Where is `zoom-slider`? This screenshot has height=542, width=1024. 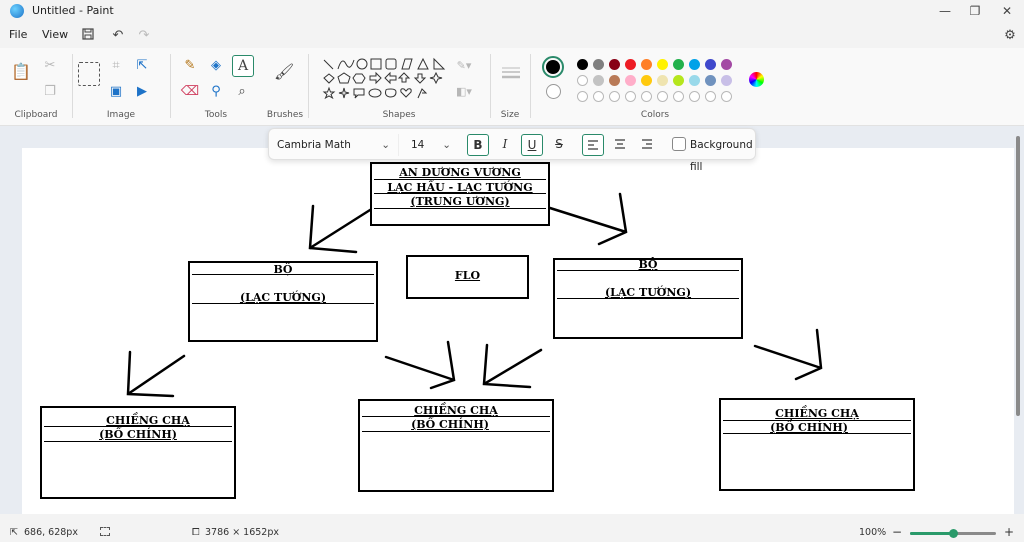
zoom-slider is located at coordinates (953, 533).